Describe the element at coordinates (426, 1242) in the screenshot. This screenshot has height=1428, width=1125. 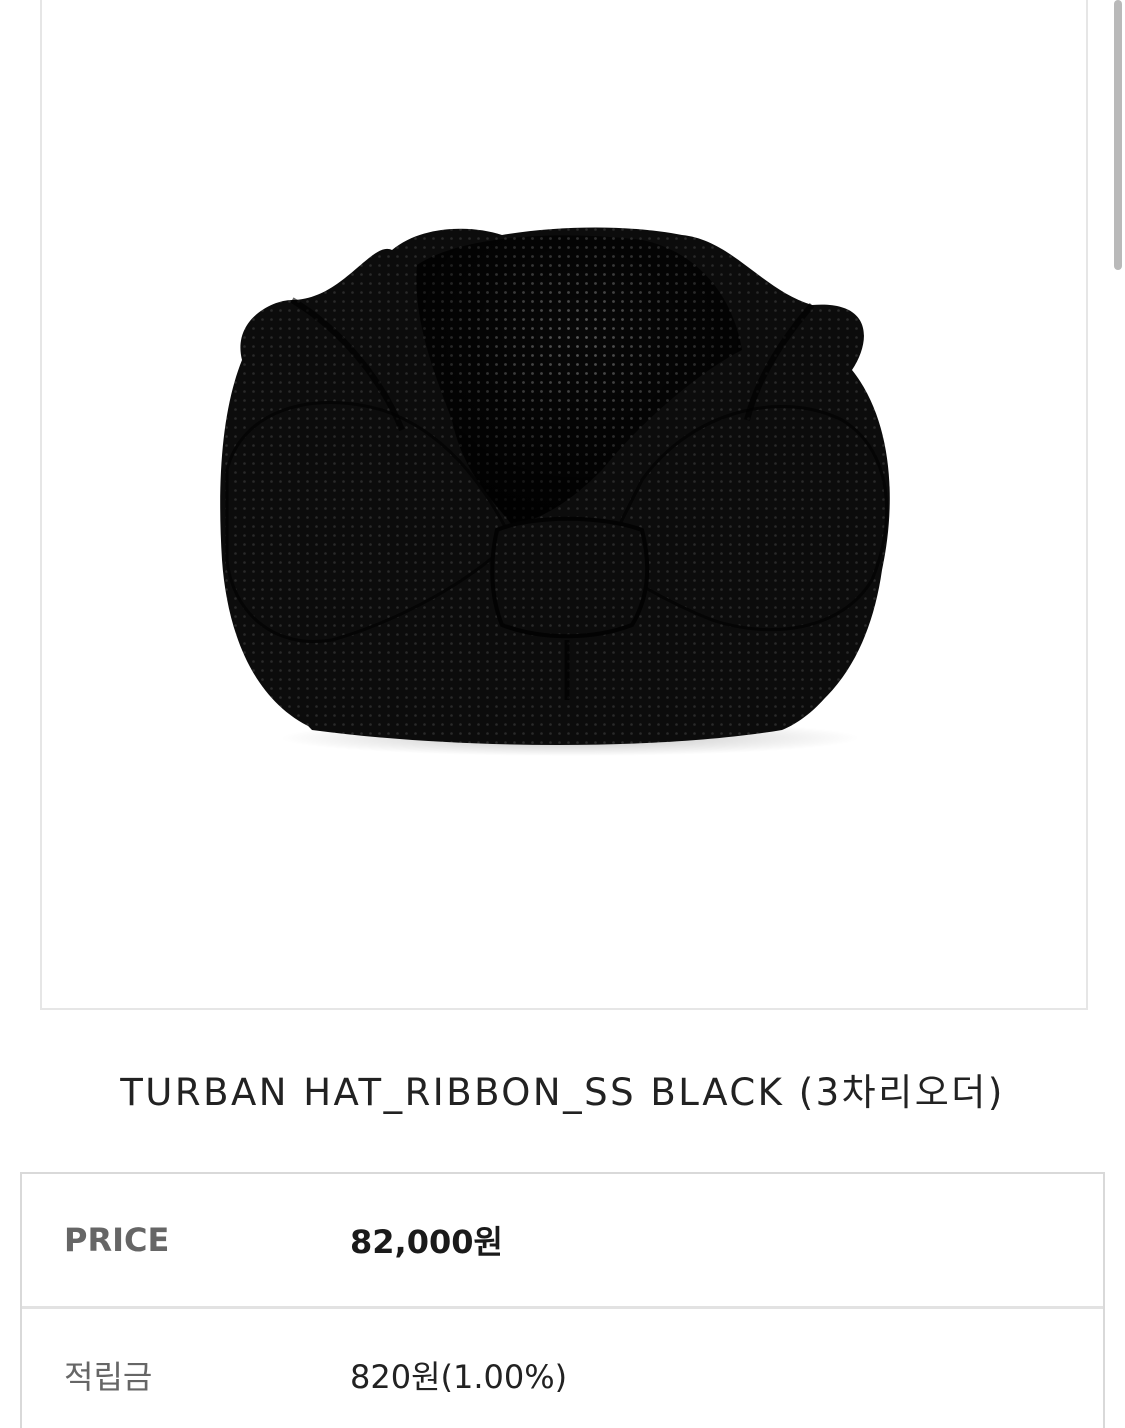
I see `price-value: 82,000원` at that location.